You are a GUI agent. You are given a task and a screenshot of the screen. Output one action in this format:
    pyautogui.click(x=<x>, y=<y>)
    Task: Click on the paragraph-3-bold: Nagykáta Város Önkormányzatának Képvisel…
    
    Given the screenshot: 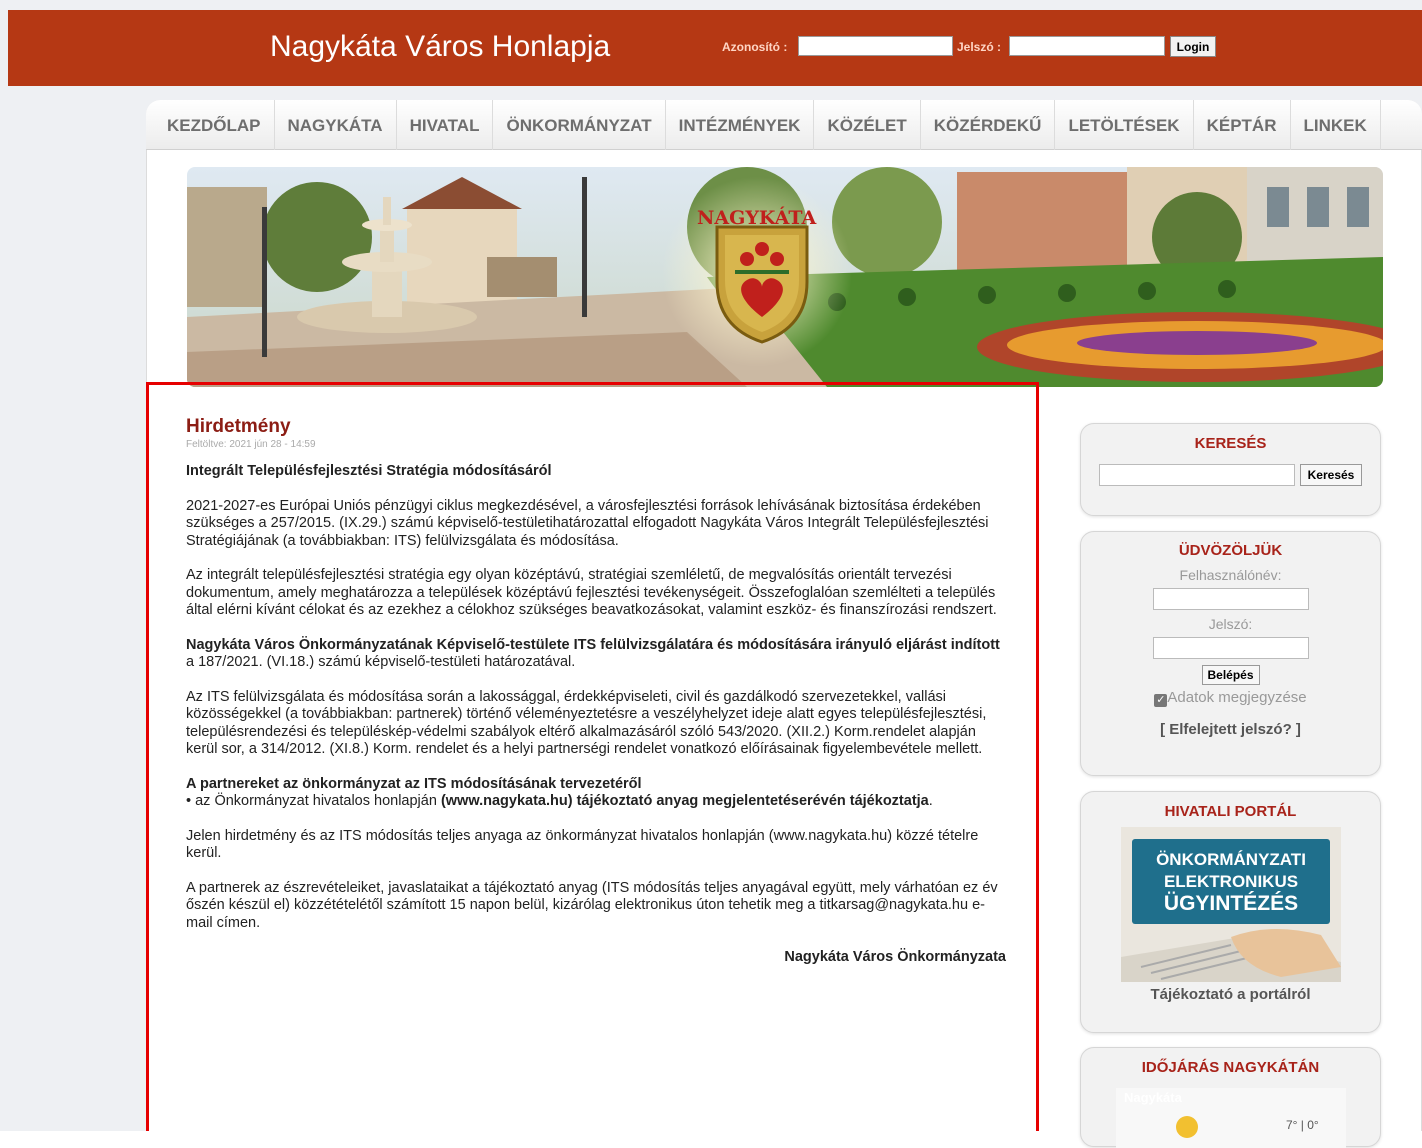 What is the action you would take?
    pyautogui.click(x=593, y=644)
    